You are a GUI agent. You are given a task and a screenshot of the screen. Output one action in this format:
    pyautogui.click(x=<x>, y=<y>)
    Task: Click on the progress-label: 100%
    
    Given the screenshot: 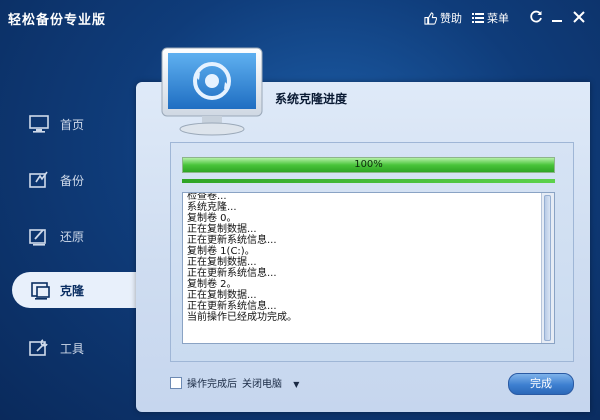 What is the action you would take?
    pyautogui.click(x=368, y=164)
    